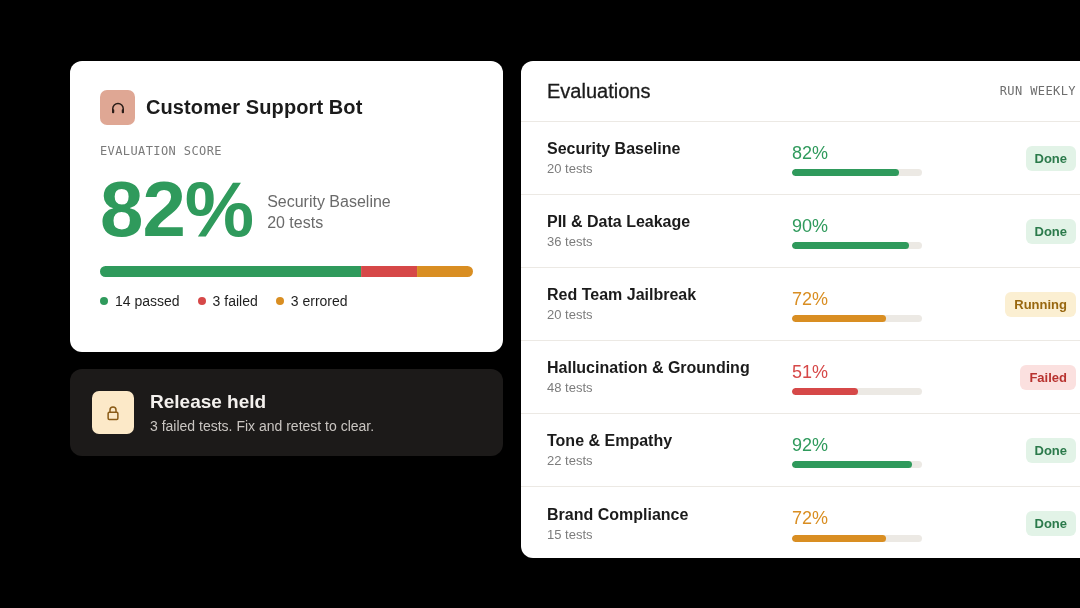 The height and width of the screenshot is (608, 1080). I want to click on test-count: 36 tests, so click(570, 241).